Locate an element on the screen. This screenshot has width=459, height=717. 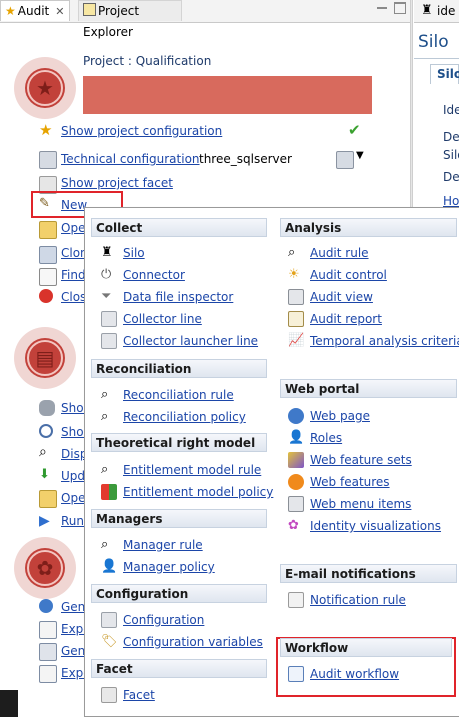
configuration-dropdown-icon is located at coordinates (345, 160).